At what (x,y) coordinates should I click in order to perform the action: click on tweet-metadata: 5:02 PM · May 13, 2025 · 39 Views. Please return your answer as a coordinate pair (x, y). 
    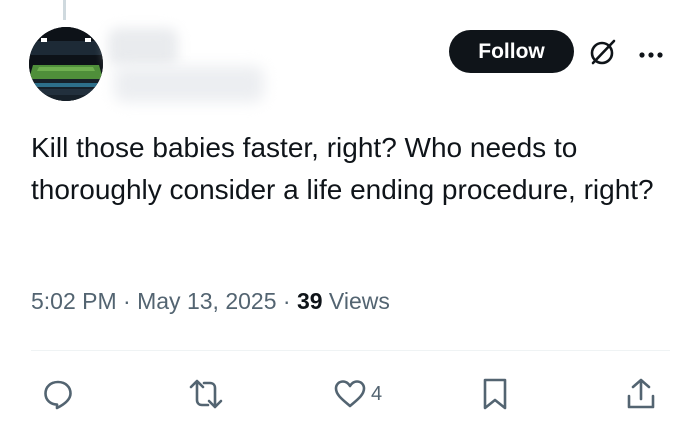
    Looking at the image, I should click on (210, 301).